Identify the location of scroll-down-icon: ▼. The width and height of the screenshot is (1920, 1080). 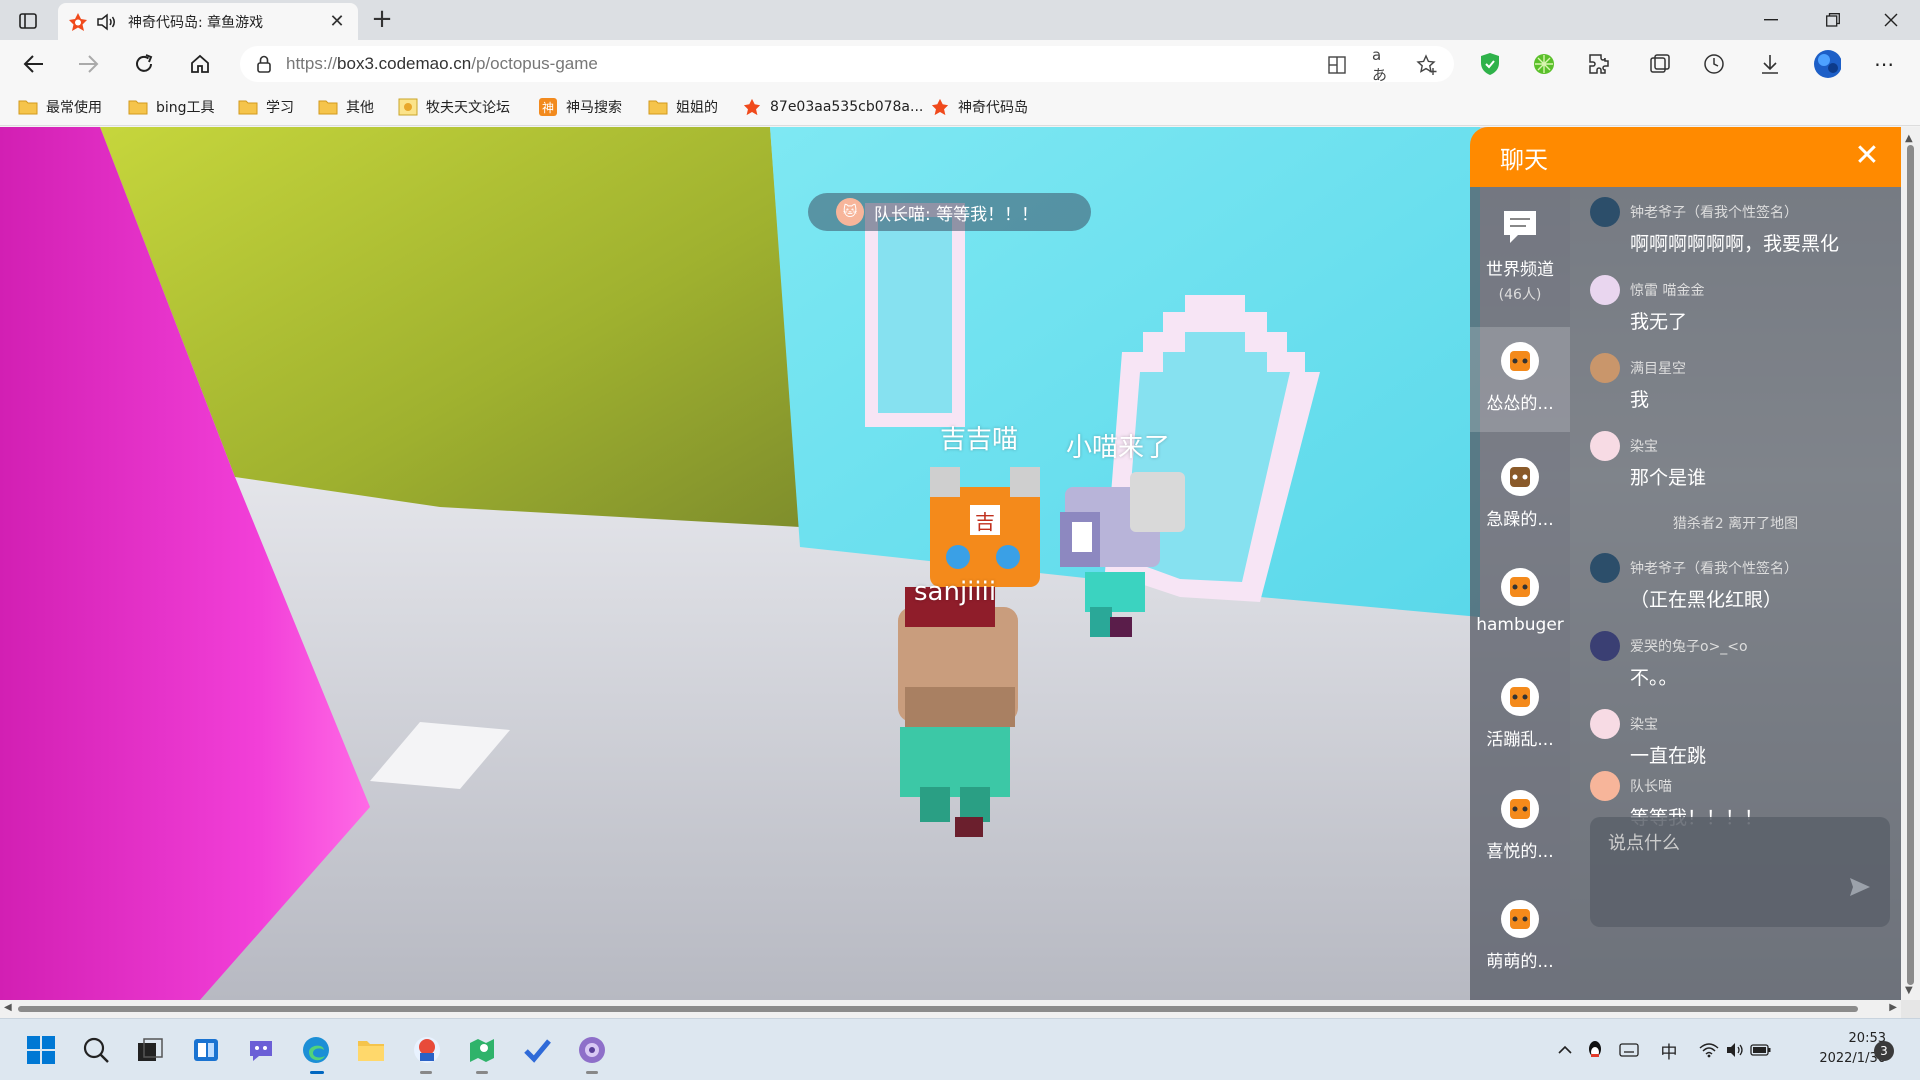
(1909, 990).